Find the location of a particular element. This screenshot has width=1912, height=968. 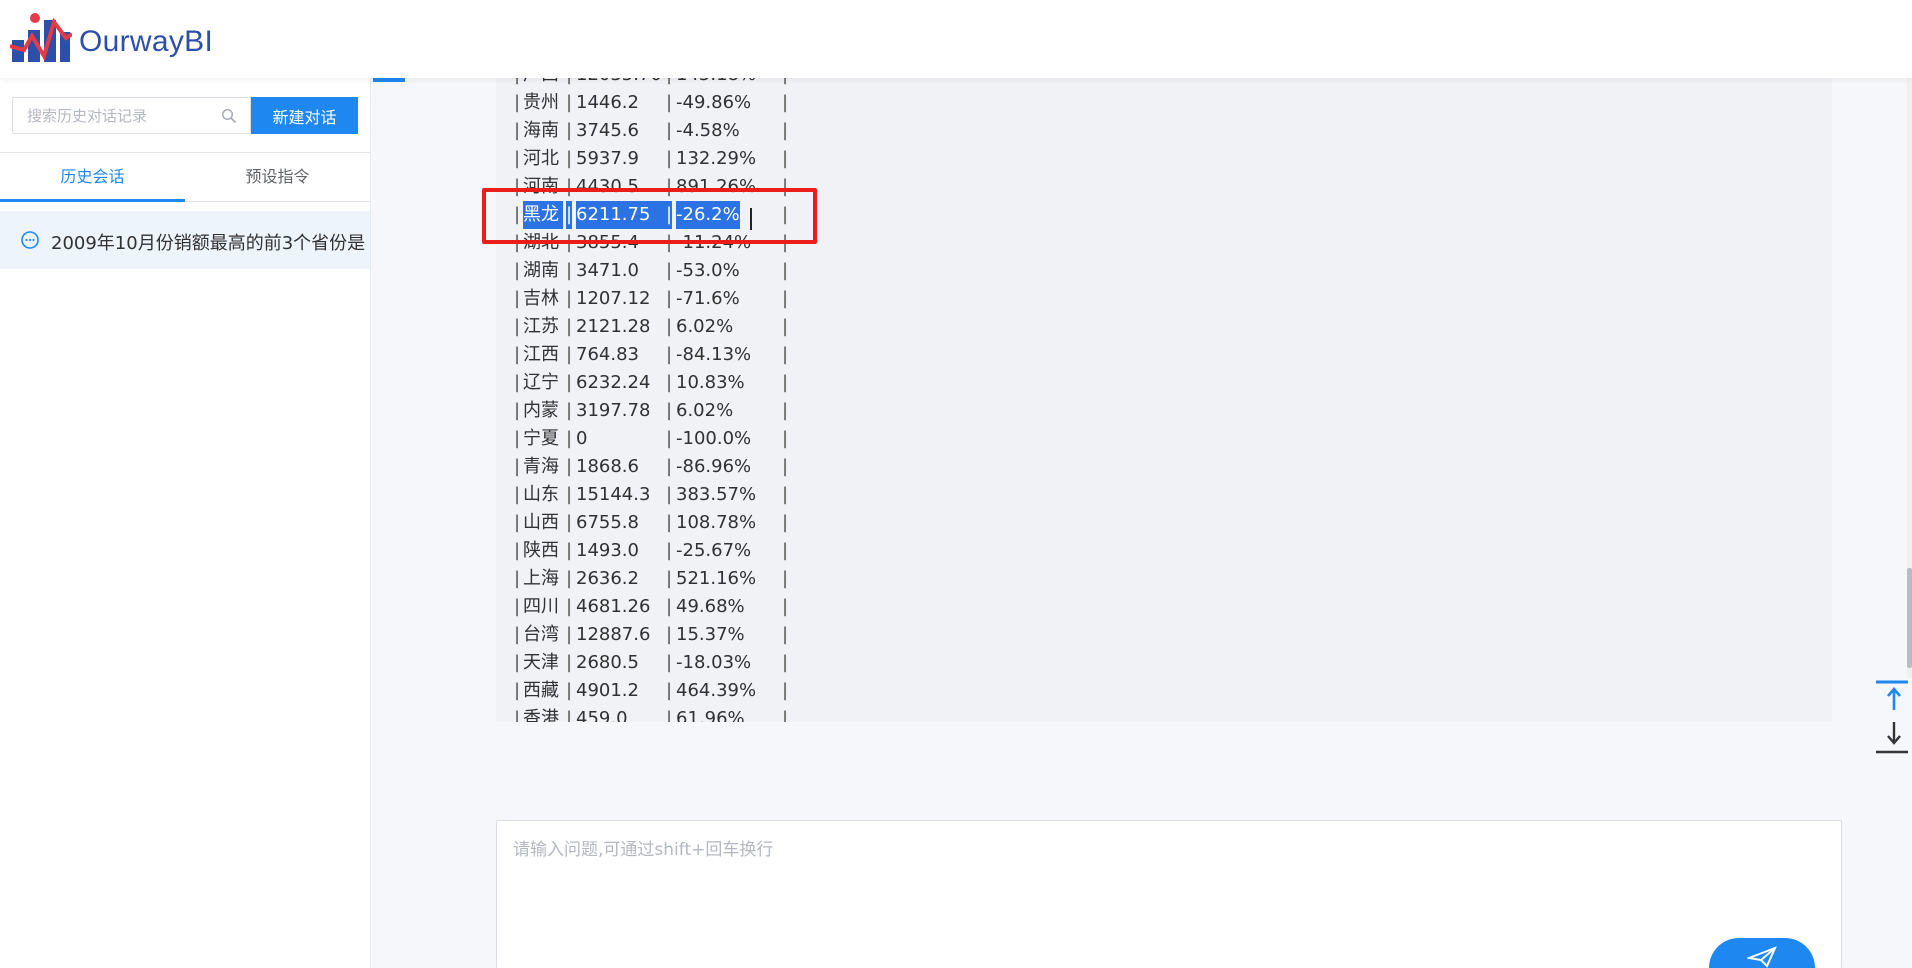

ourwaybi-logo is located at coordinates (41, 37).